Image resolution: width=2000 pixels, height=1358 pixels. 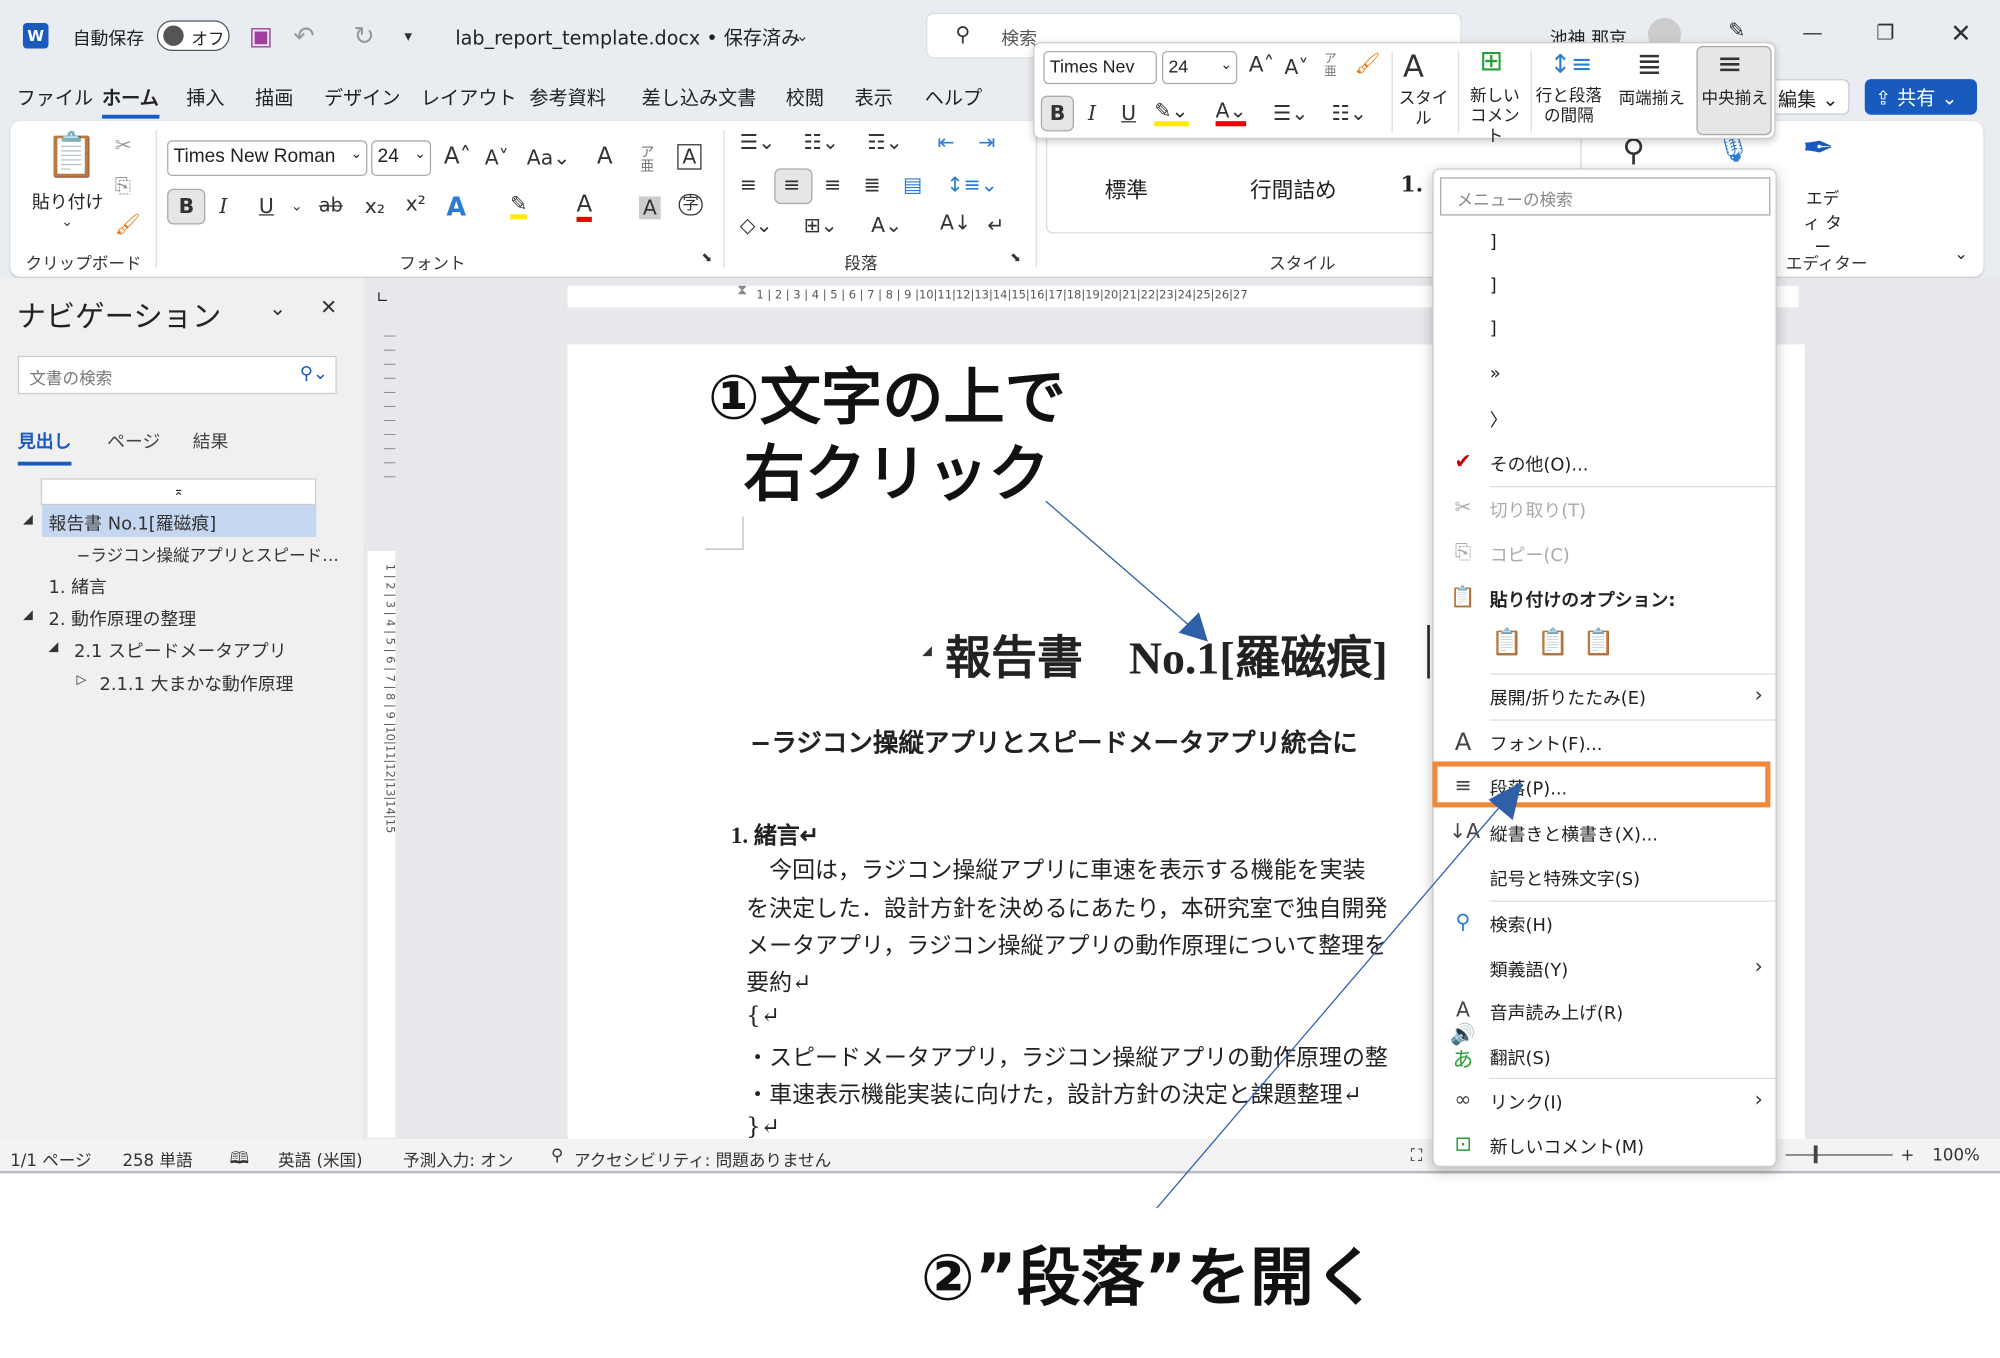 I want to click on arrow-step1-line, so click(x=1117, y=563).